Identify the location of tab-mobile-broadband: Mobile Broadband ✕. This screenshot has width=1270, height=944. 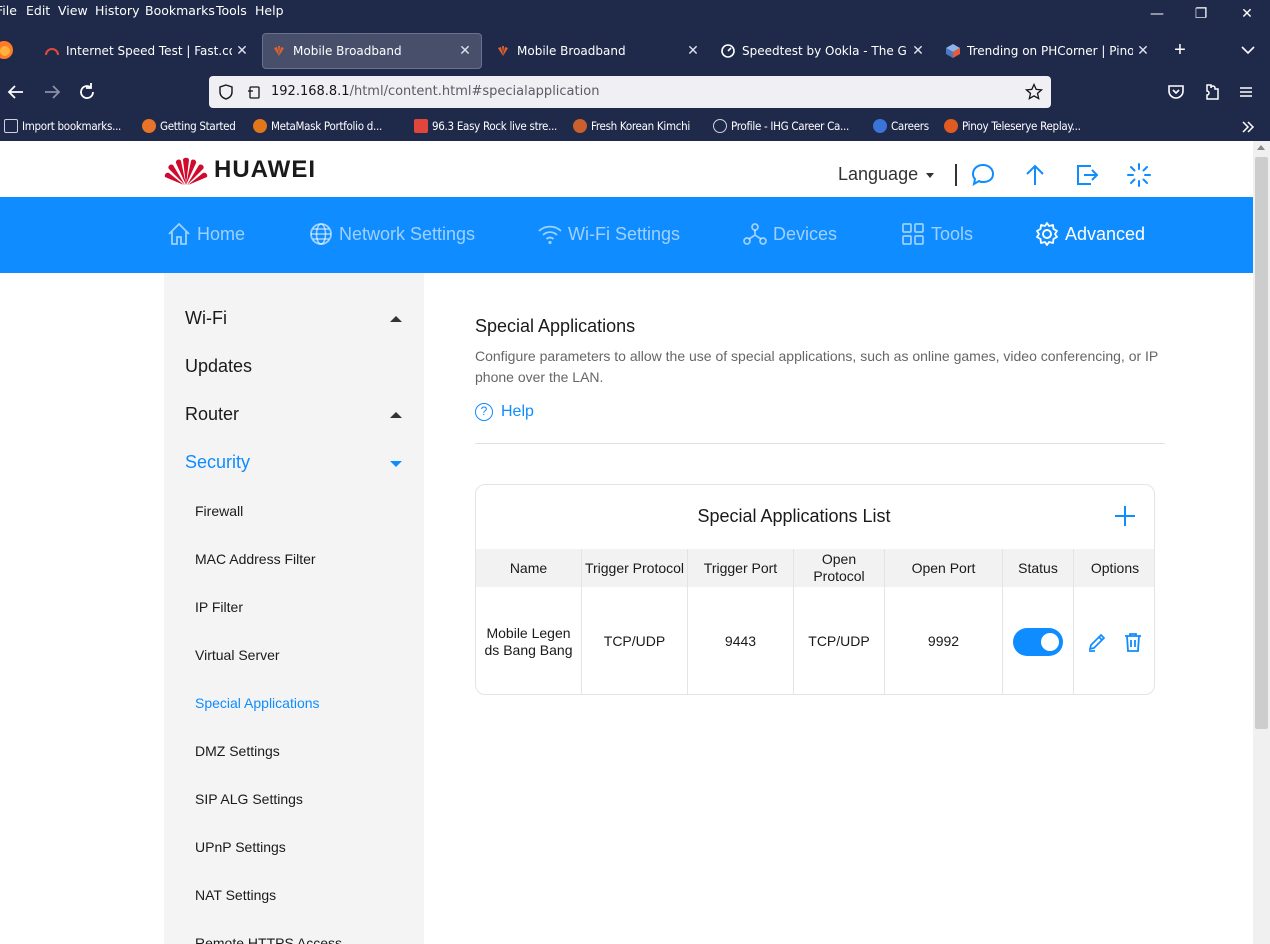
(598, 51).